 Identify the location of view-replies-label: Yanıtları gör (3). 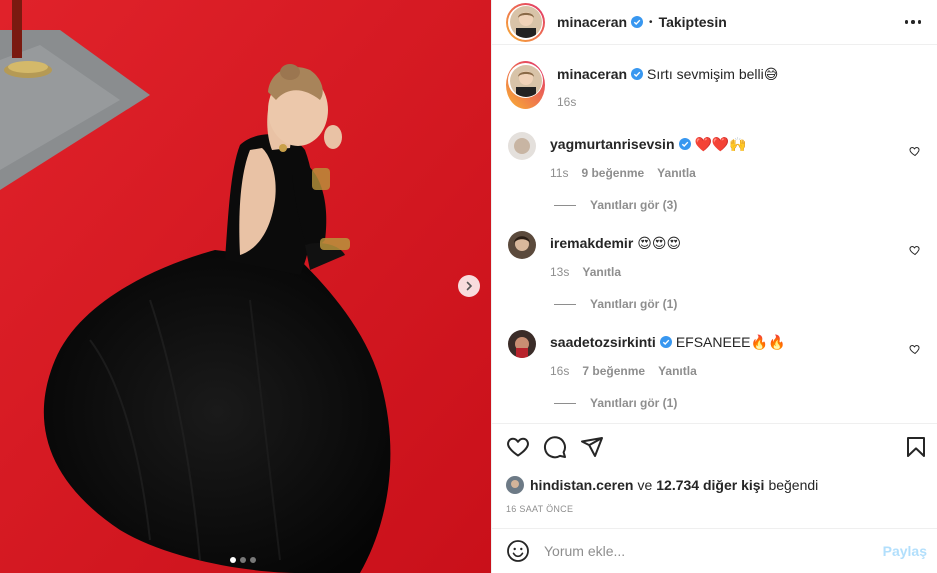
(634, 205).